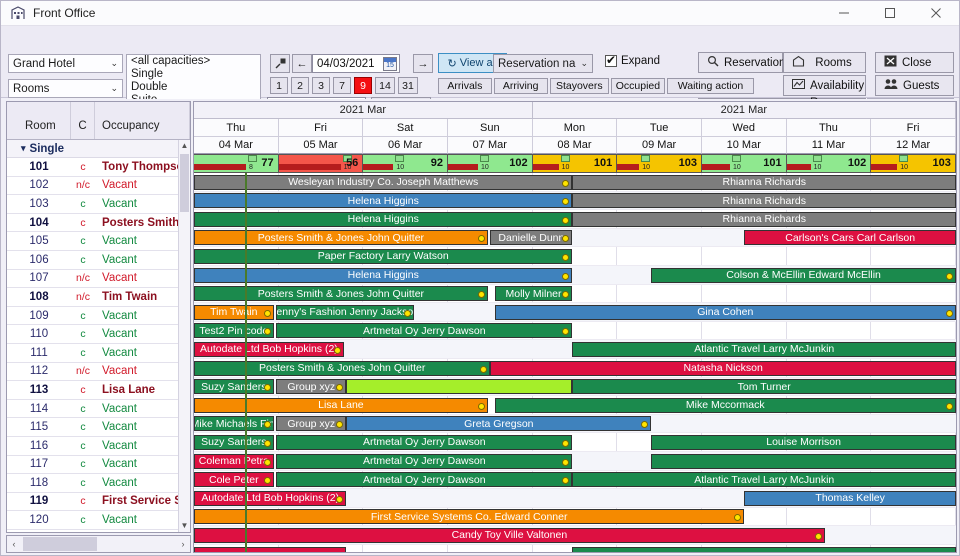  What do you see at coordinates (390, 64) in the screenshot?
I see `calendar-icon: 15` at bounding box center [390, 64].